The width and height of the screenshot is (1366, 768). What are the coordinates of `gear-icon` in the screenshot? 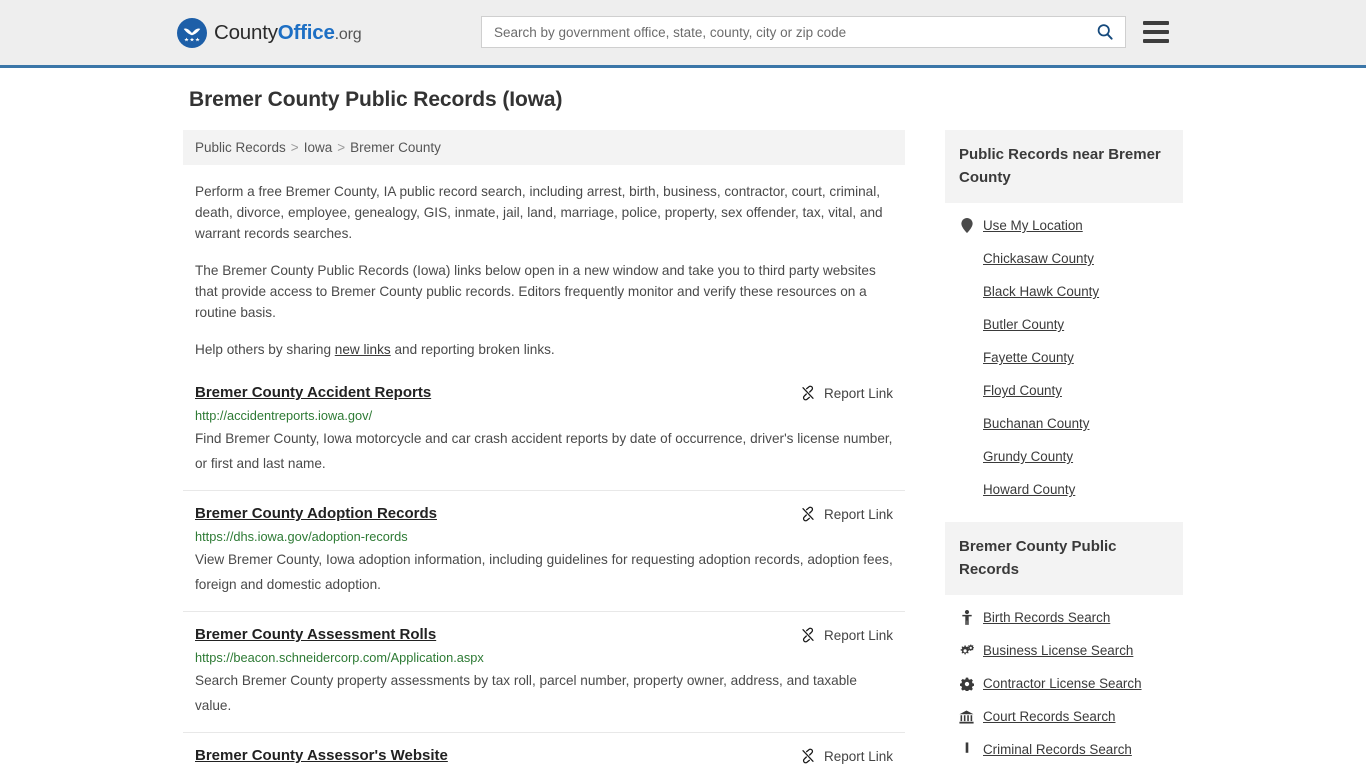 It's located at (966, 684).